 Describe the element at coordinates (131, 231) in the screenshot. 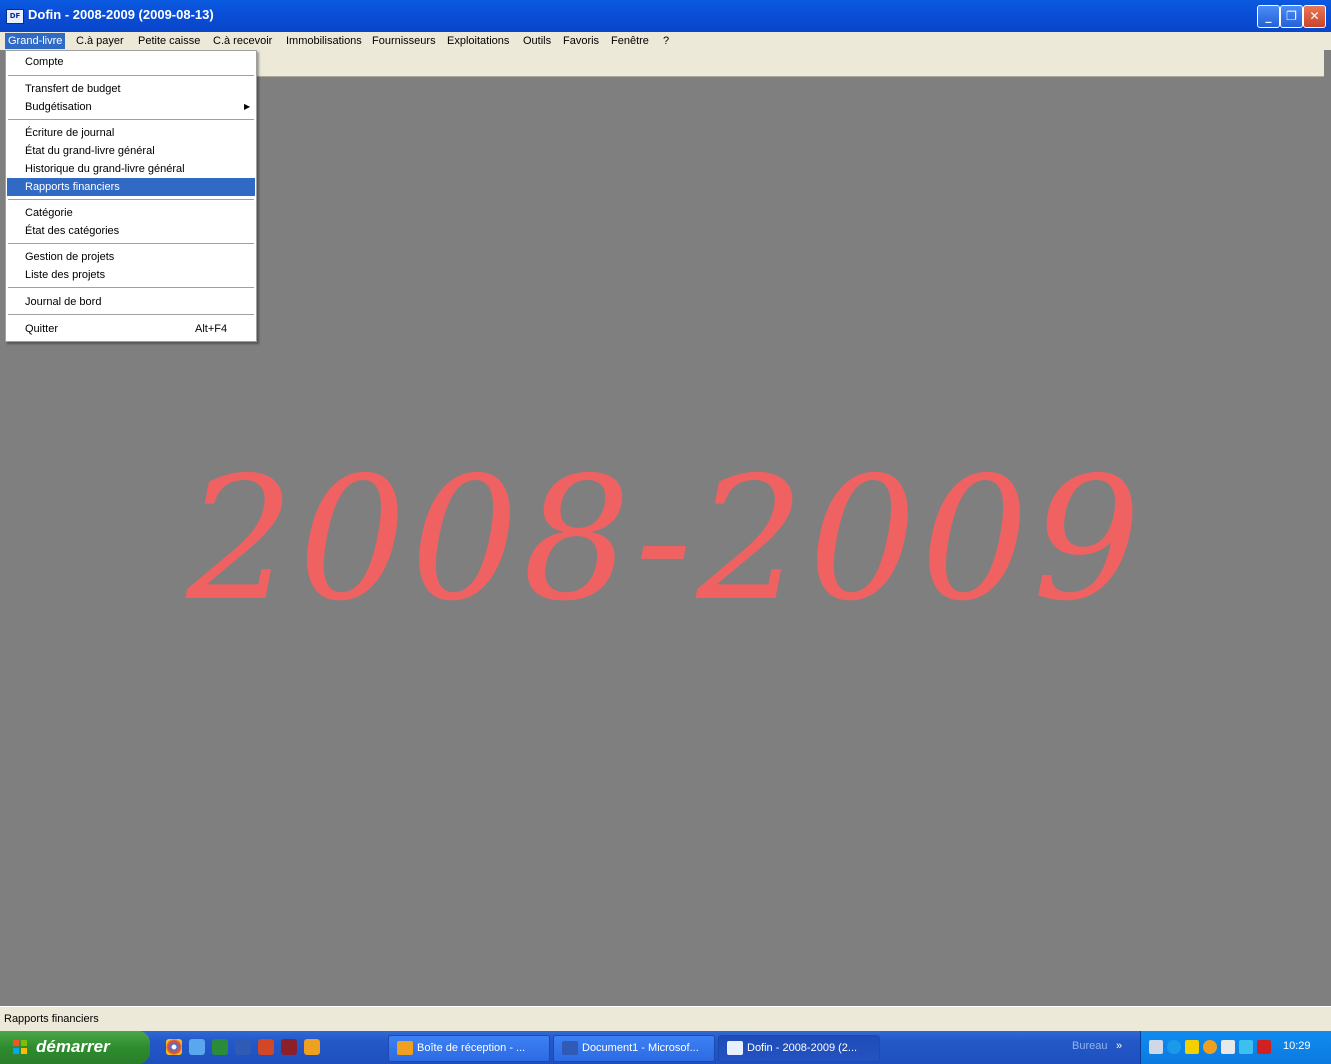

I see `menu-item-etat-des-categories: État des catégories` at that location.